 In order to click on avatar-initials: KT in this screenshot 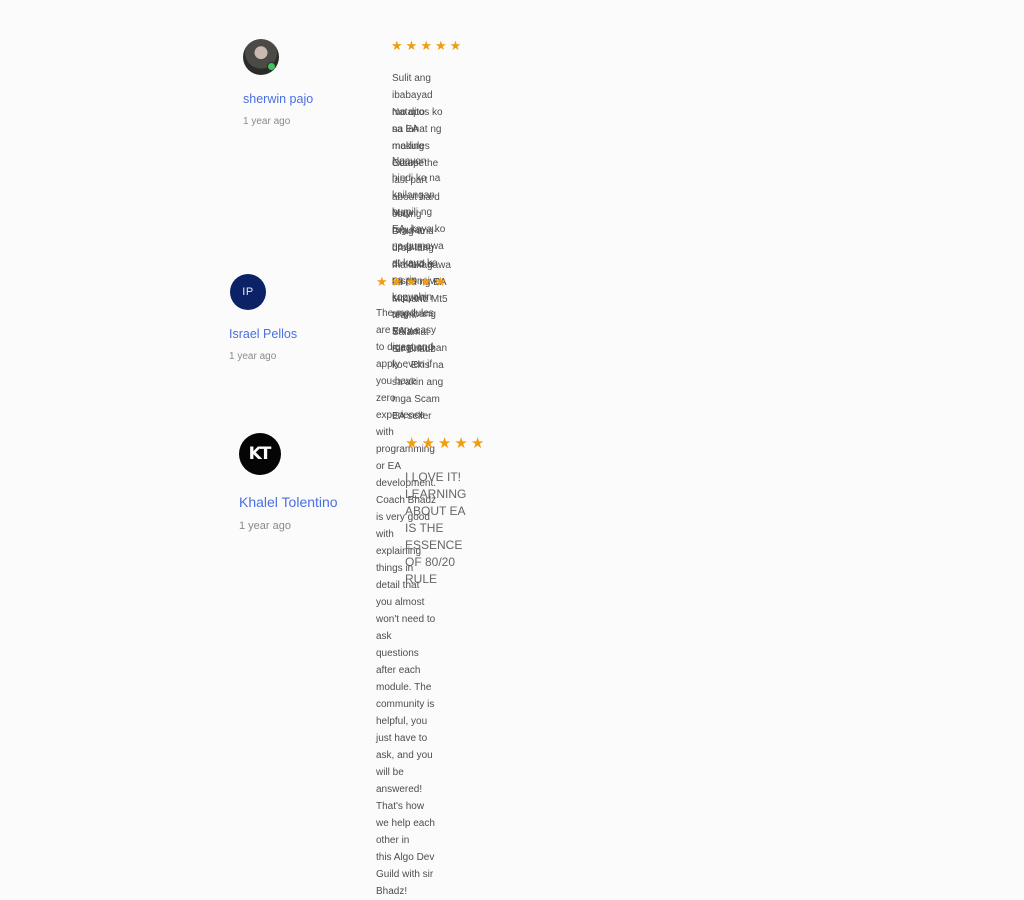, I will do `click(260, 454)`.